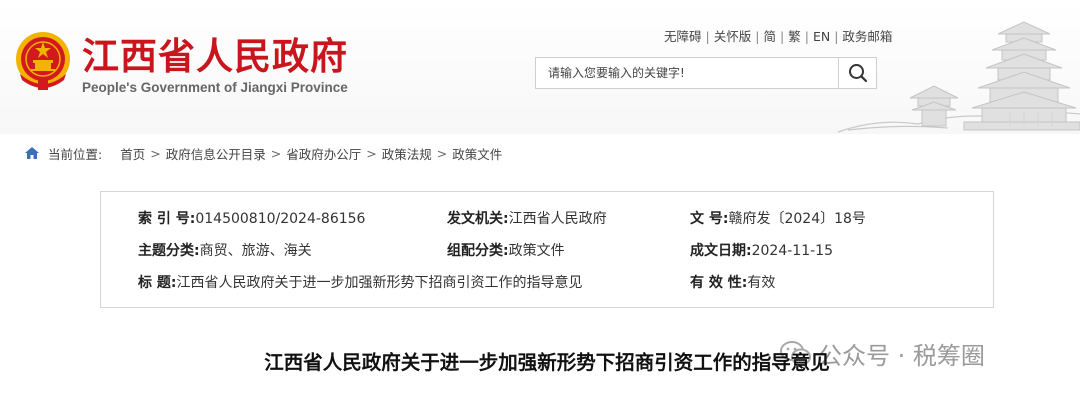 The width and height of the screenshot is (1080, 398). What do you see at coordinates (959, 77) in the screenshot?
I see `pavilion-illustration` at bounding box center [959, 77].